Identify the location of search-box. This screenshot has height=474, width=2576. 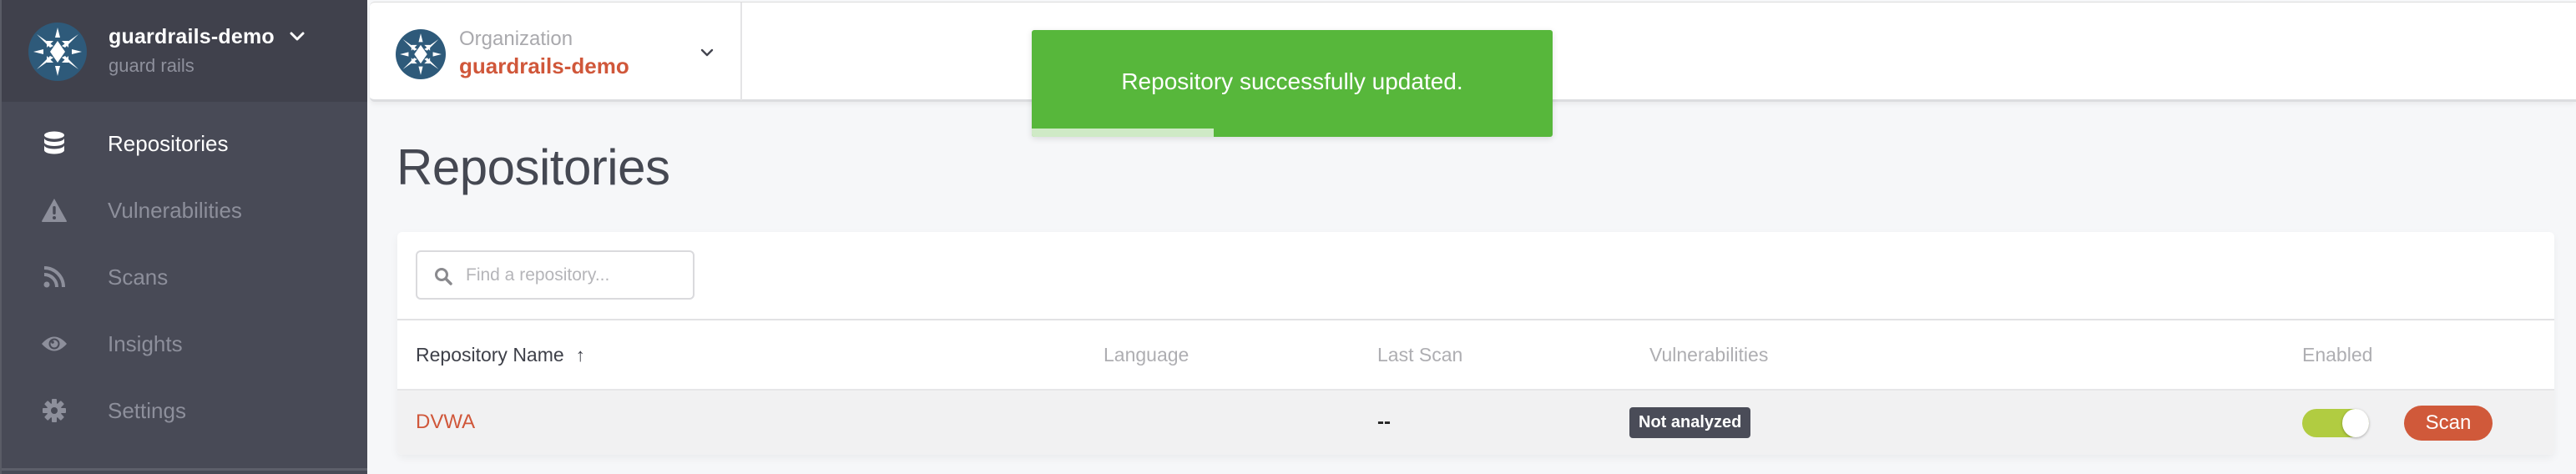
(555, 275).